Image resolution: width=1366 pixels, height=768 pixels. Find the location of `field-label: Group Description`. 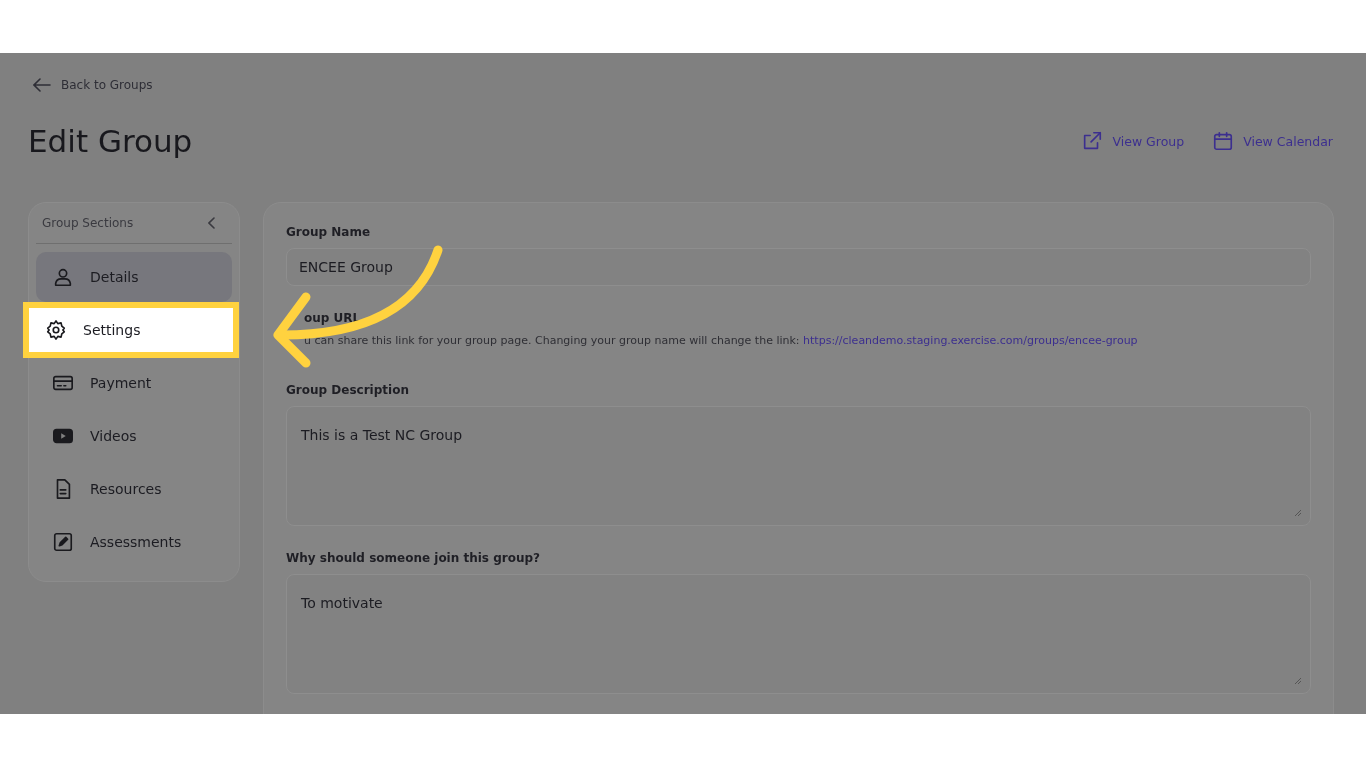

field-label: Group Description is located at coordinates (347, 390).